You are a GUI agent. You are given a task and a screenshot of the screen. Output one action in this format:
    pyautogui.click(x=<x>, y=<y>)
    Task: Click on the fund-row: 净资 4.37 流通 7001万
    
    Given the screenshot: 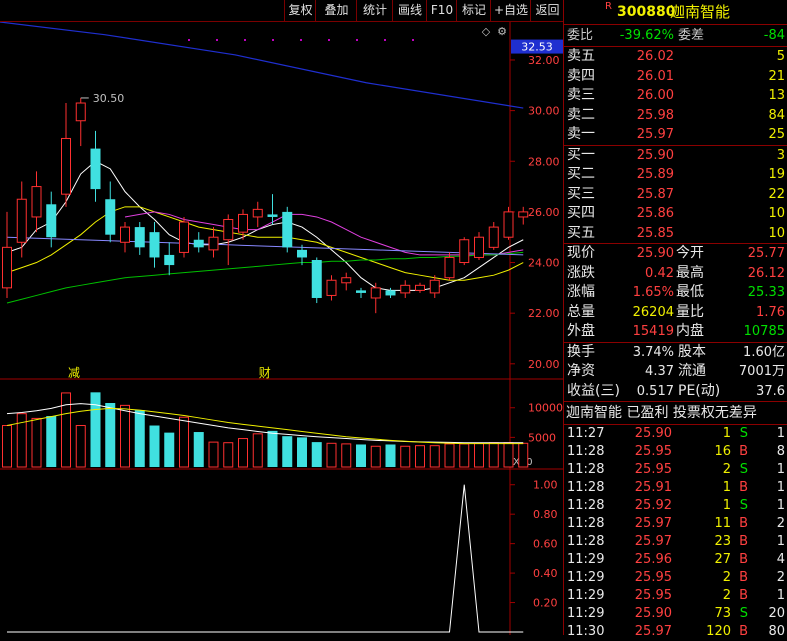 What is the action you would take?
    pyautogui.click(x=675, y=372)
    